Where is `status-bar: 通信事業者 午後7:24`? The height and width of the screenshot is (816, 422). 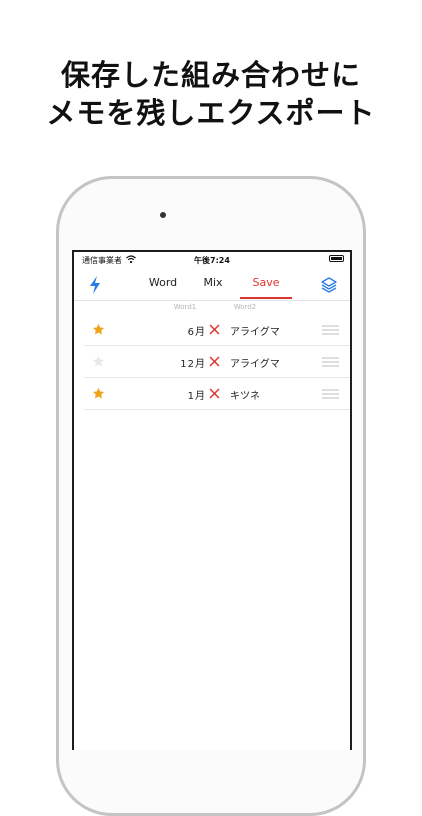
status-bar: 通信事業者 午後7:24 is located at coordinates (212, 260).